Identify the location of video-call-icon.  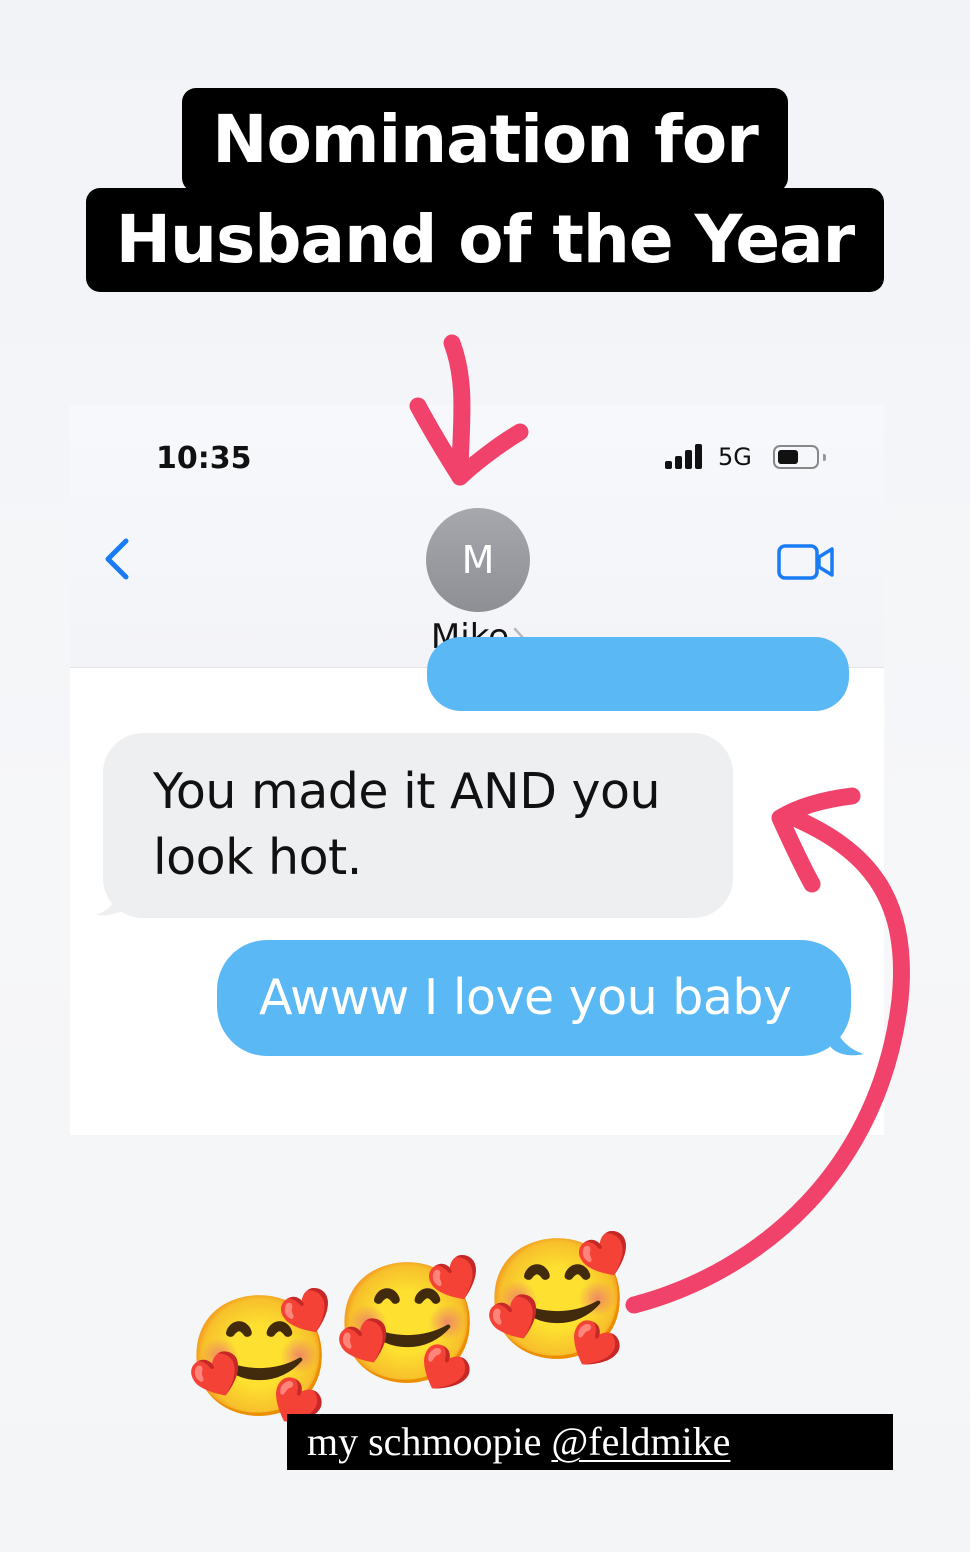
(806, 562).